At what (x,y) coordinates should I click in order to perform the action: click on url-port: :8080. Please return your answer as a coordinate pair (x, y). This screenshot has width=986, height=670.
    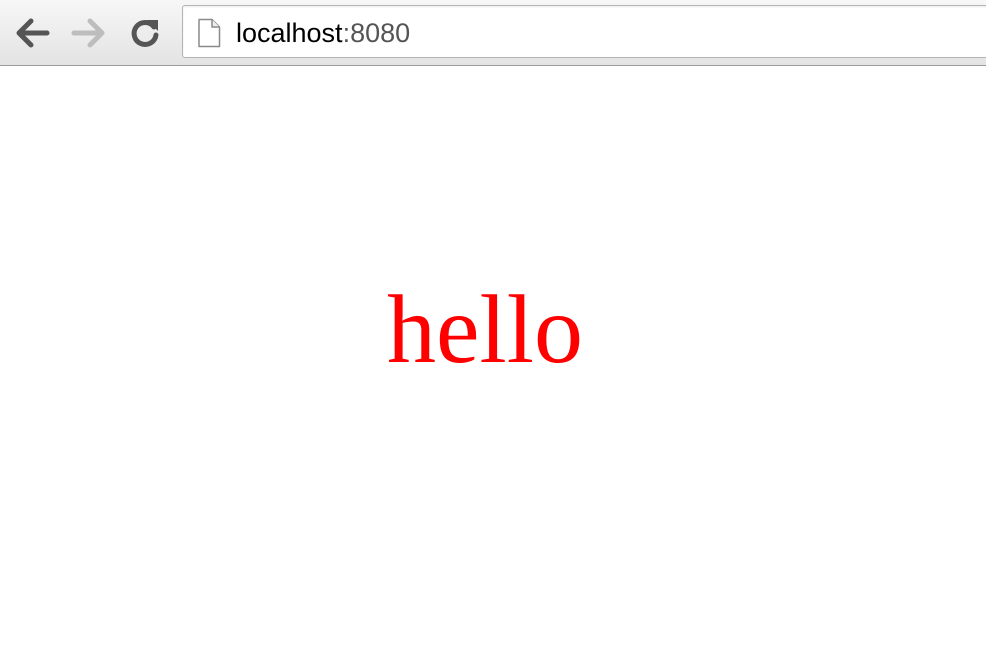
    Looking at the image, I should click on (376, 33).